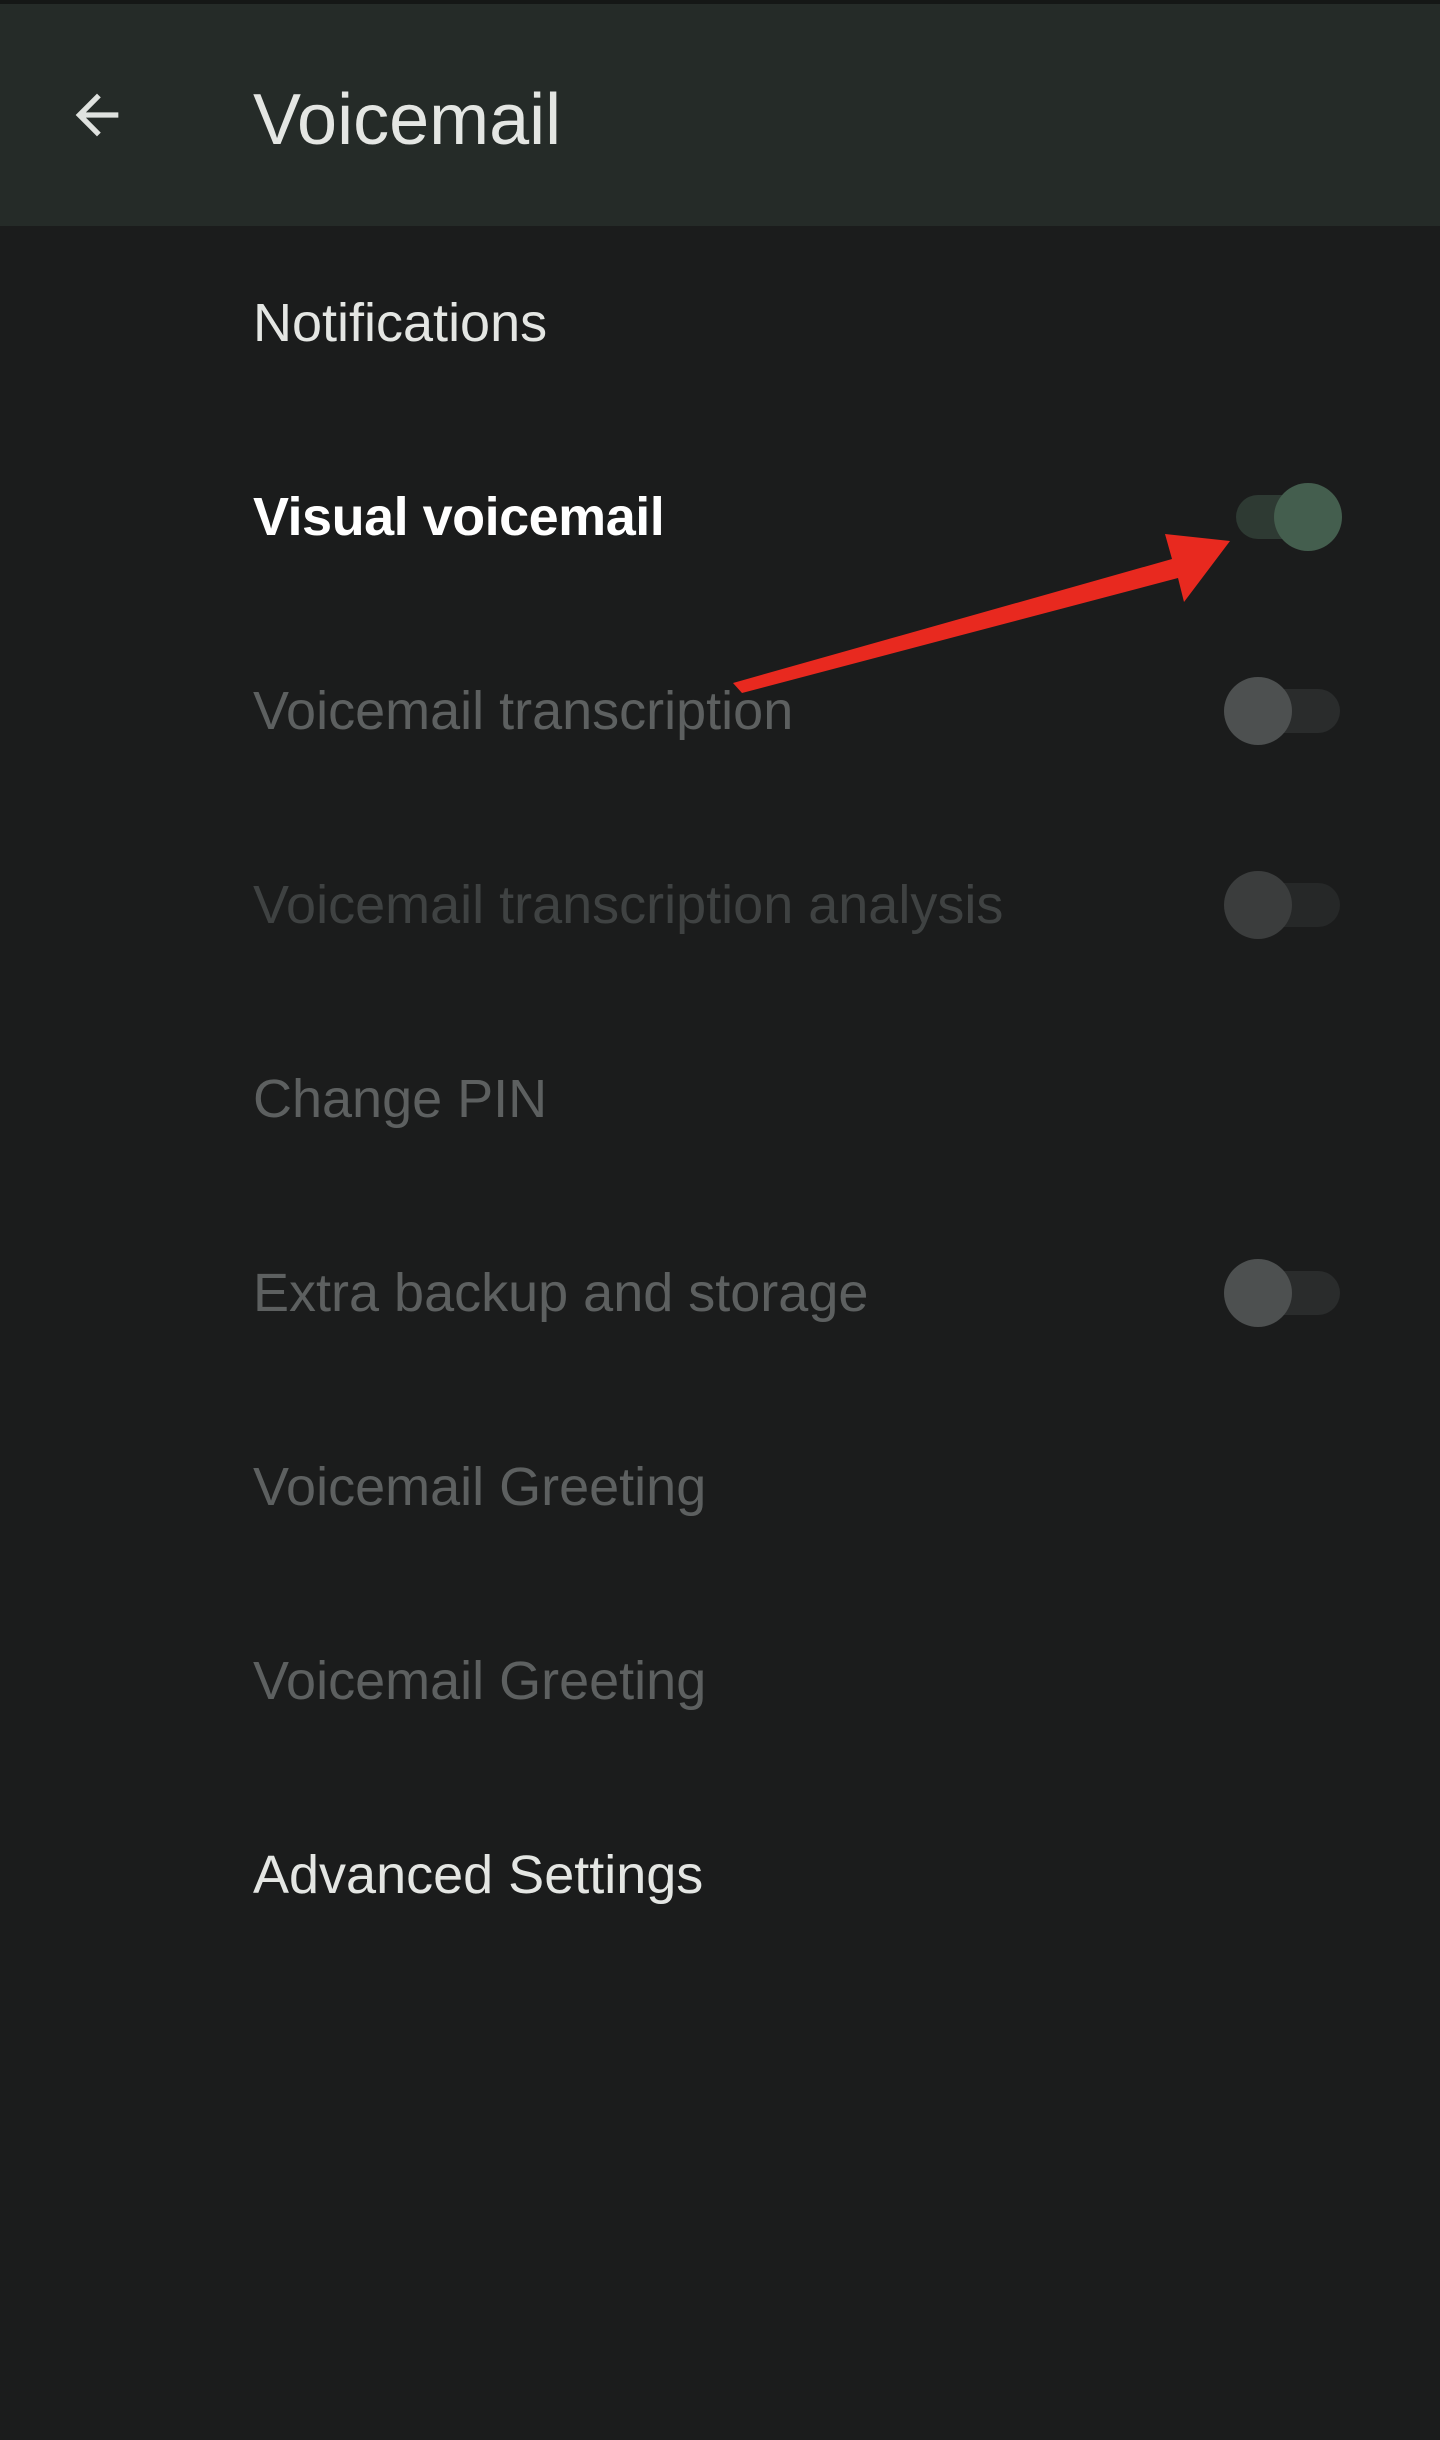 This screenshot has height=2440, width=1440. Describe the element at coordinates (400, 1099) in the screenshot. I see `setting-label: Change PIN` at that location.